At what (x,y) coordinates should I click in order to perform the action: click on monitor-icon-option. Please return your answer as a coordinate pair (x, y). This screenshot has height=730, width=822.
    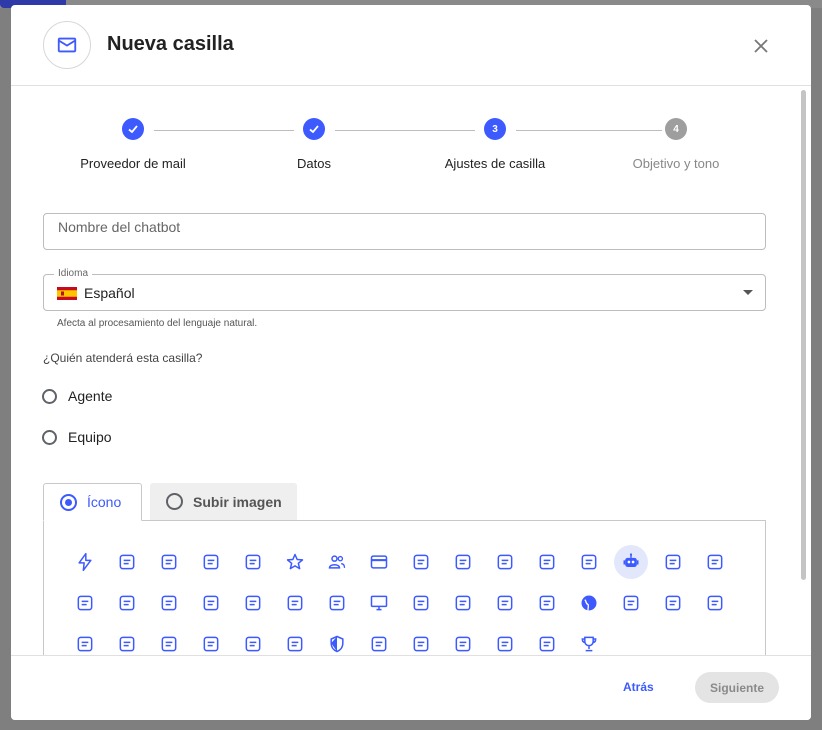
    Looking at the image, I should click on (379, 603).